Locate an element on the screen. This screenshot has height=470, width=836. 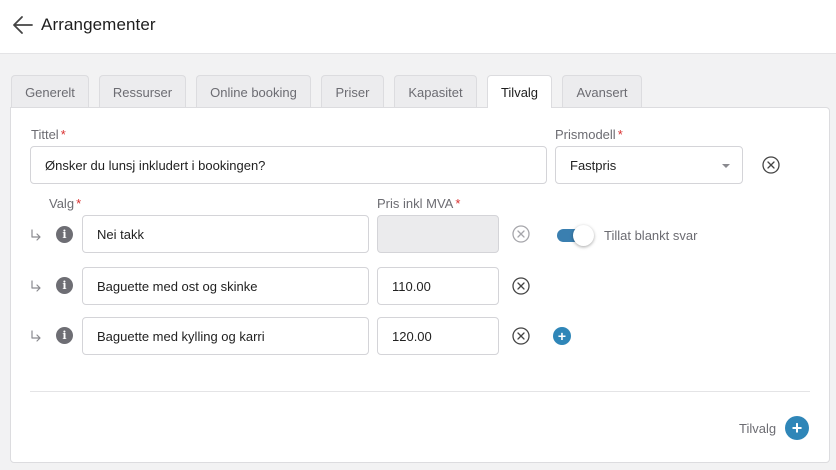
choice-label: Valg * is located at coordinates (65, 203).